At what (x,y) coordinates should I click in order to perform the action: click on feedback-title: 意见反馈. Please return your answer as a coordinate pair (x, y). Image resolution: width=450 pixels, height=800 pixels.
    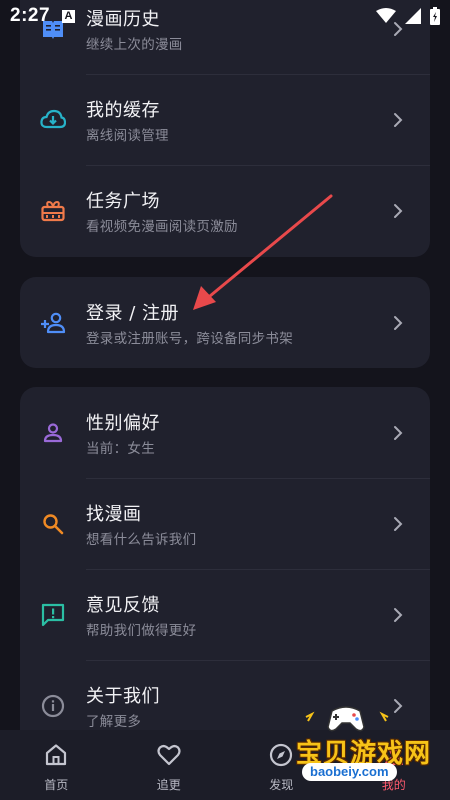
    Looking at the image, I should click on (123, 605).